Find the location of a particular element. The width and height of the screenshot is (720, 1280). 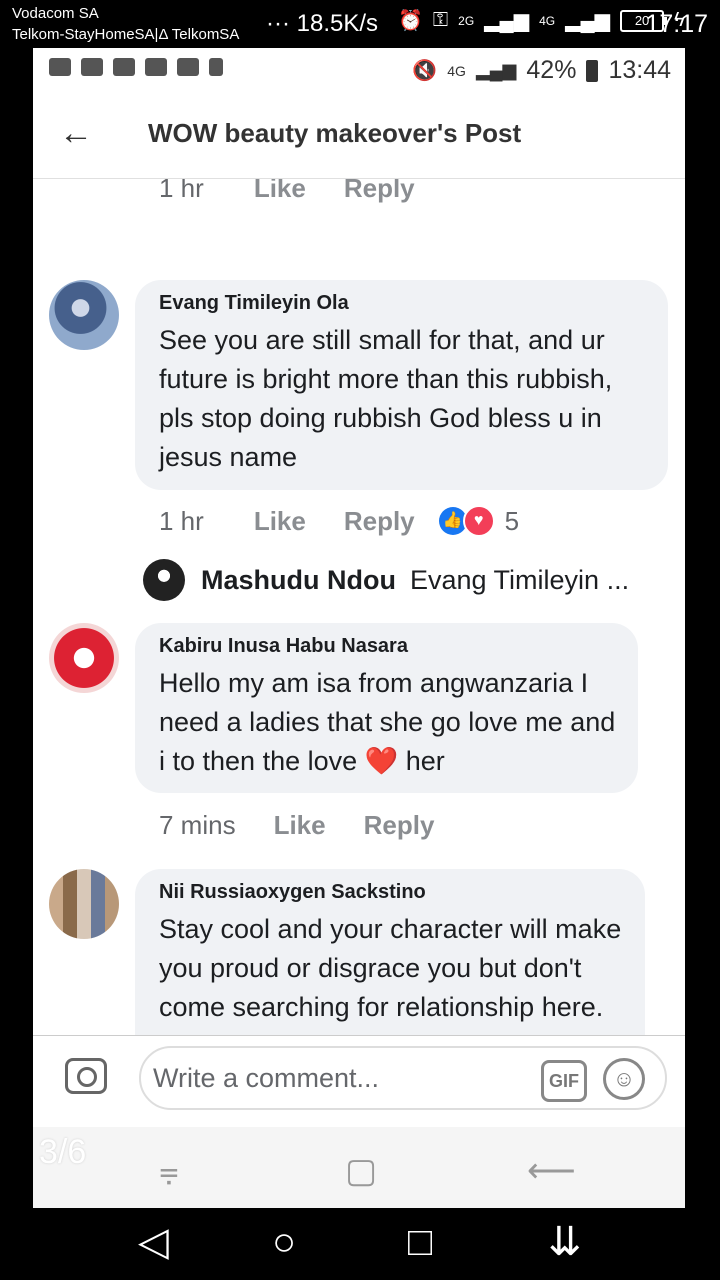

alarm-icon: ⏰ is located at coordinates (410, 21).